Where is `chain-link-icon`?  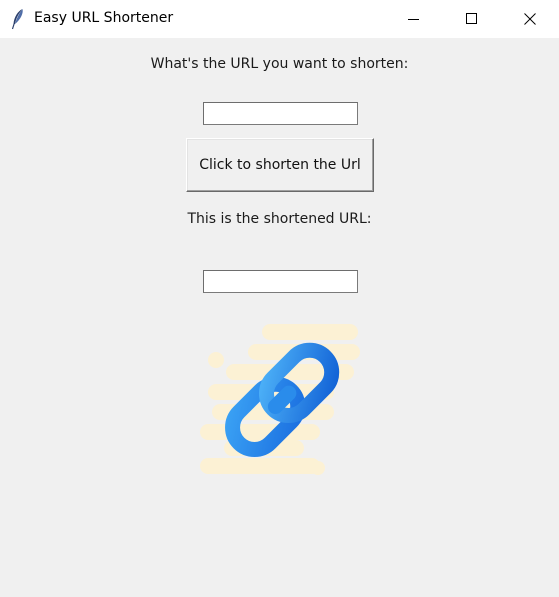 chain-link-icon is located at coordinates (280, 399).